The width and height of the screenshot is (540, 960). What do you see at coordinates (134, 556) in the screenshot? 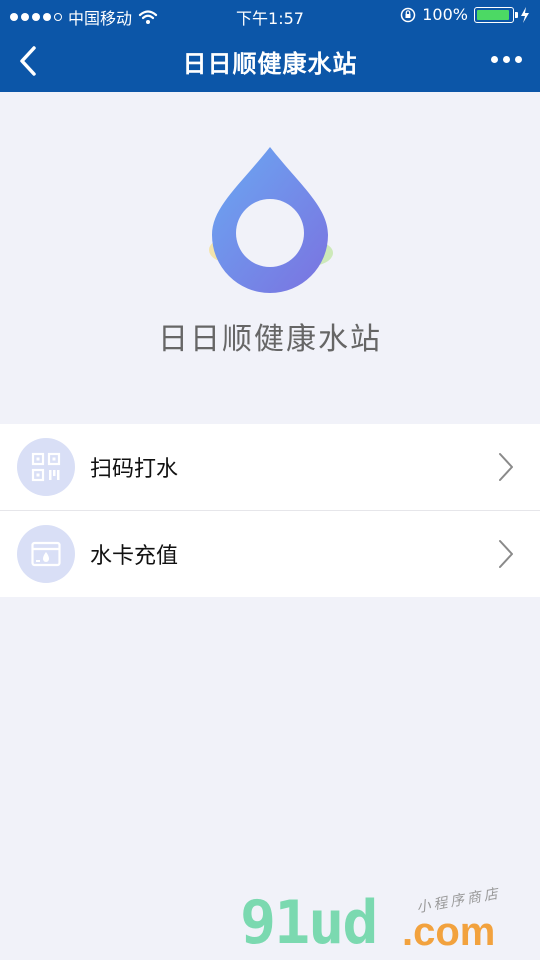
I see `menu-item-label: 水卡充值` at bounding box center [134, 556].